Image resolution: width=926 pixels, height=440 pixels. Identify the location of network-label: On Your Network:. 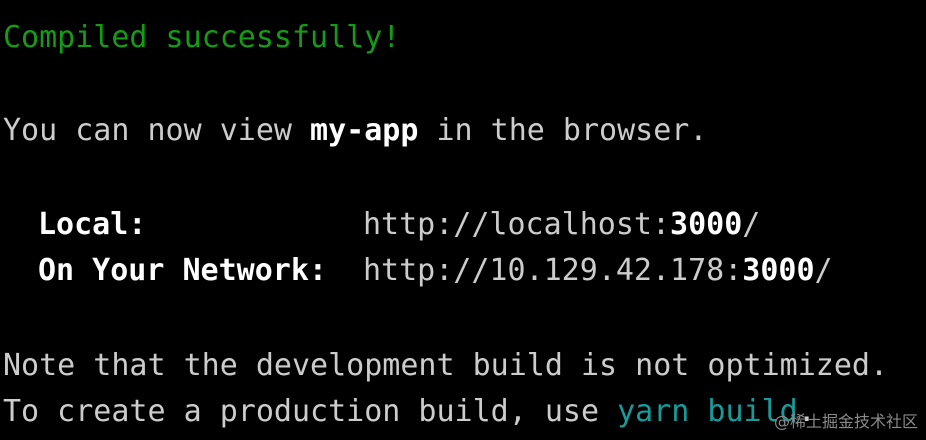
(182, 270).